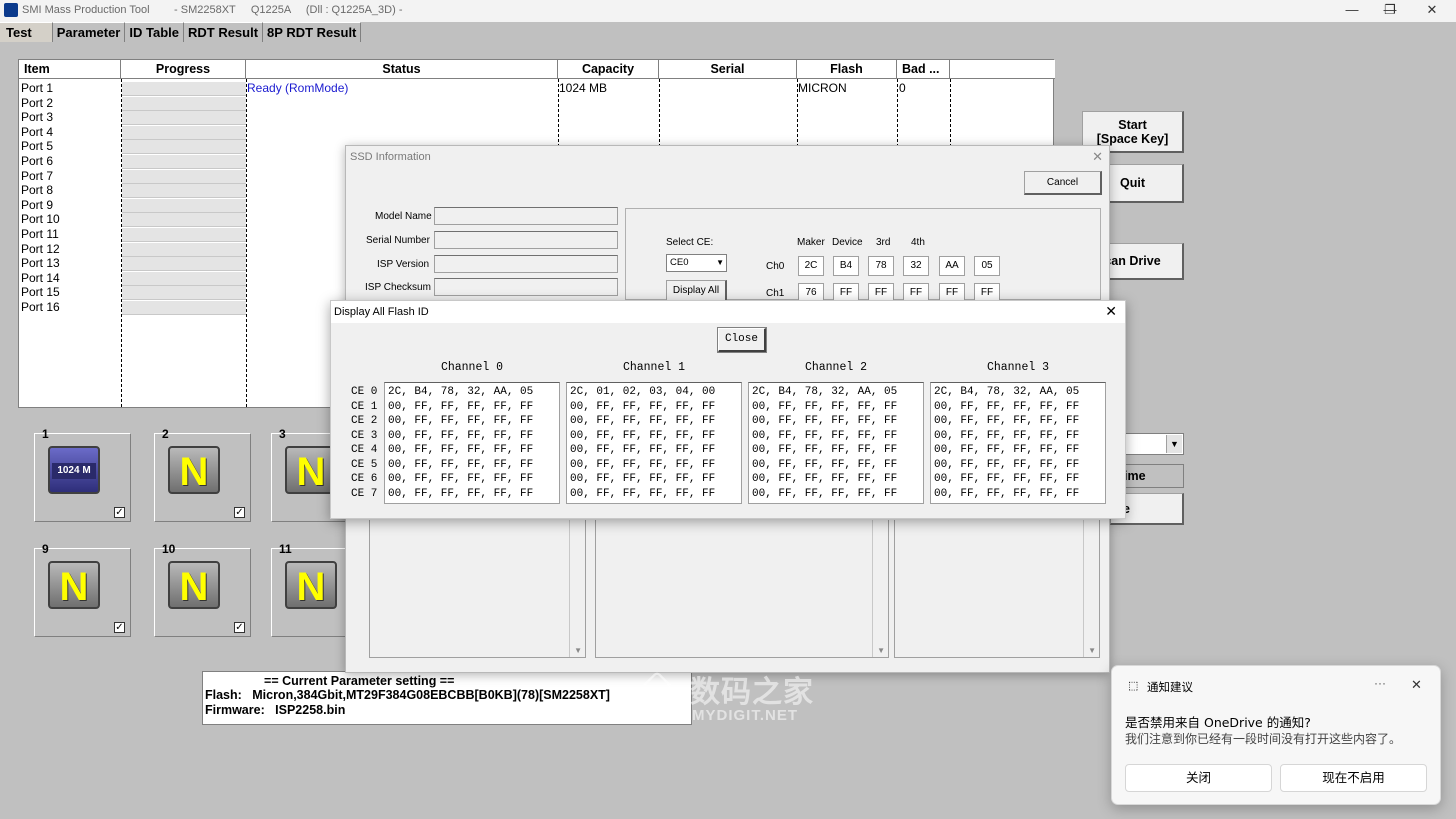  Describe the element at coordinates (696, 263) in the screenshot. I see `select-ce-dropdown: CE0 ▼` at that location.